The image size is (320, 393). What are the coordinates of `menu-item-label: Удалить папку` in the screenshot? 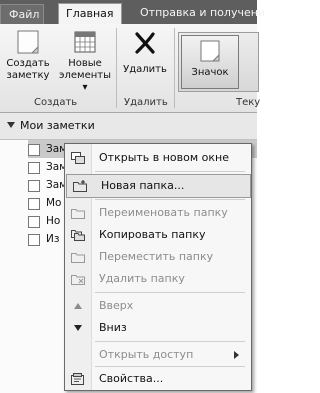 It's located at (142, 278).